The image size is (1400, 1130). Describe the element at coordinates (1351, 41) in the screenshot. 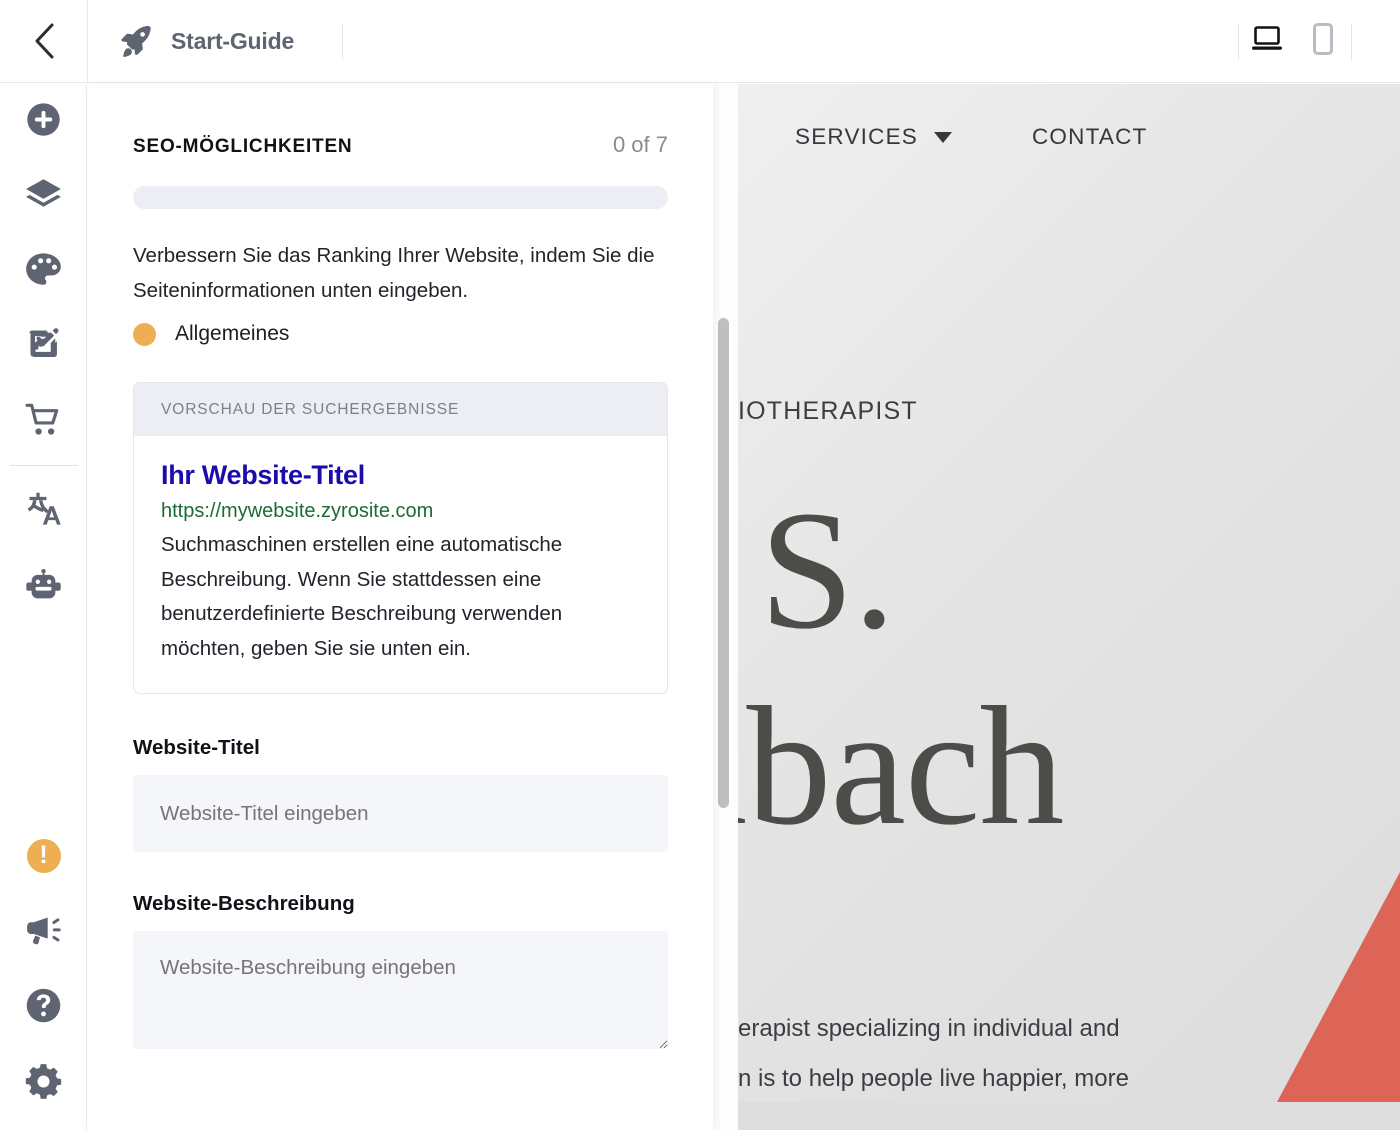

I see `device-group-separator-right` at that location.